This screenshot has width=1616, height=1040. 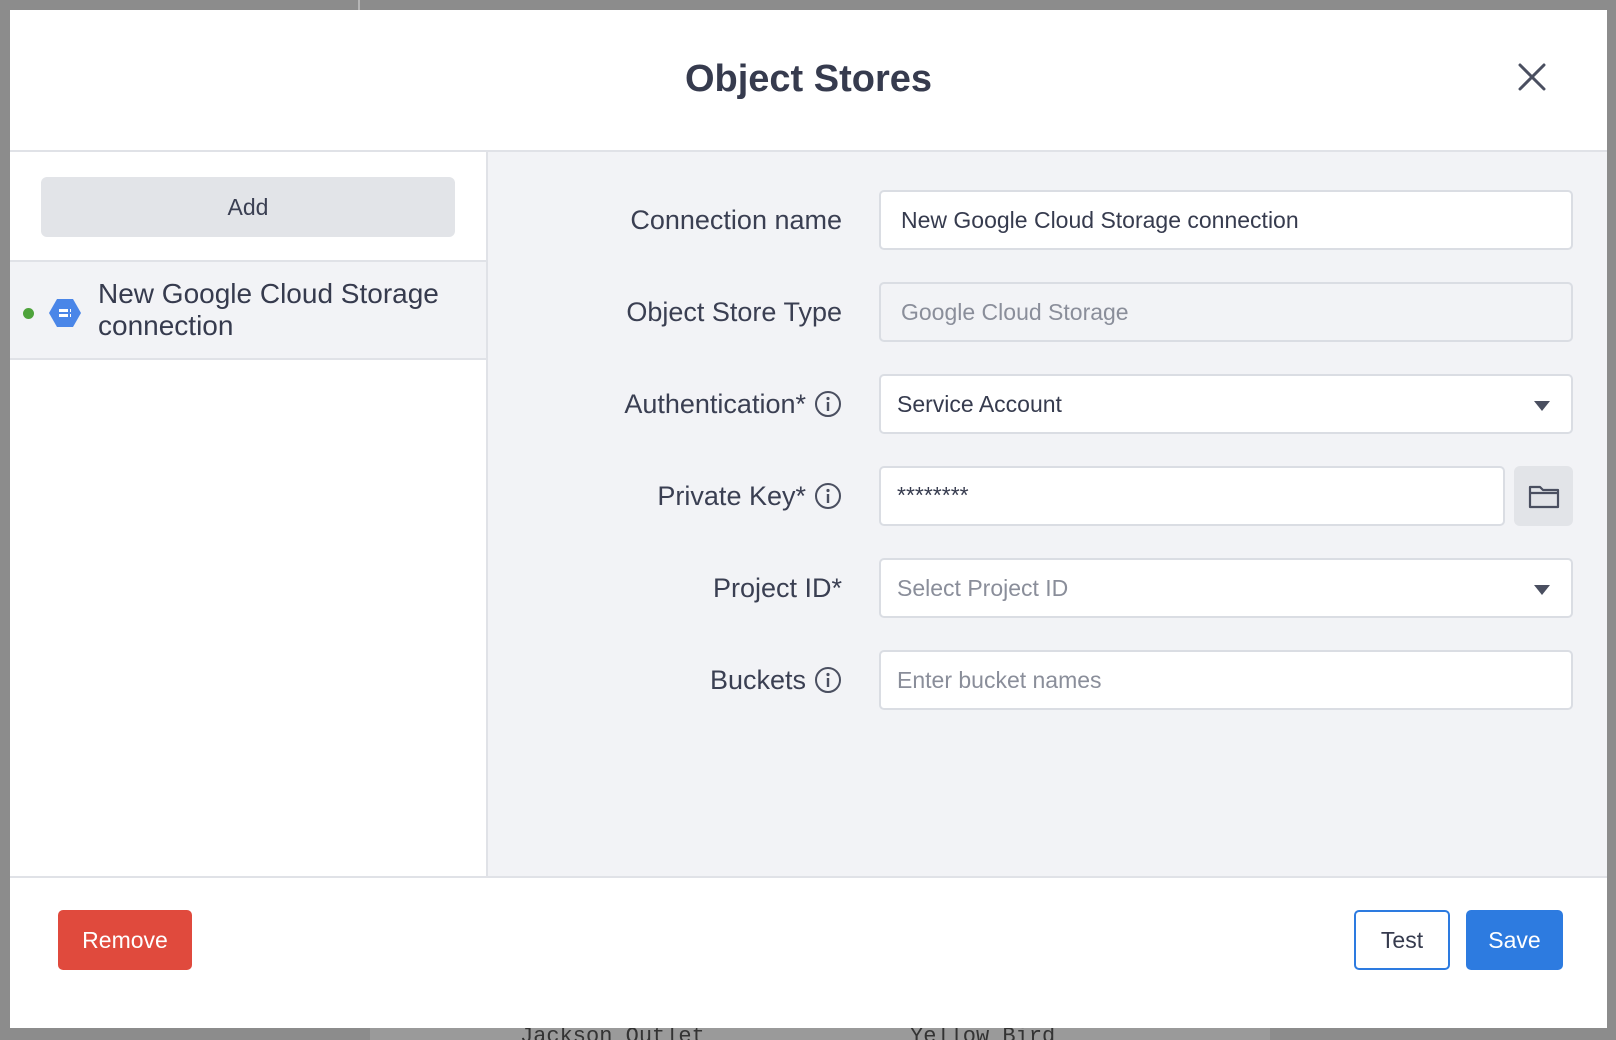 What do you see at coordinates (1226, 220) in the screenshot?
I see `connection-name-input: New Google Cloud Storage connection` at bounding box center [1226, 220].